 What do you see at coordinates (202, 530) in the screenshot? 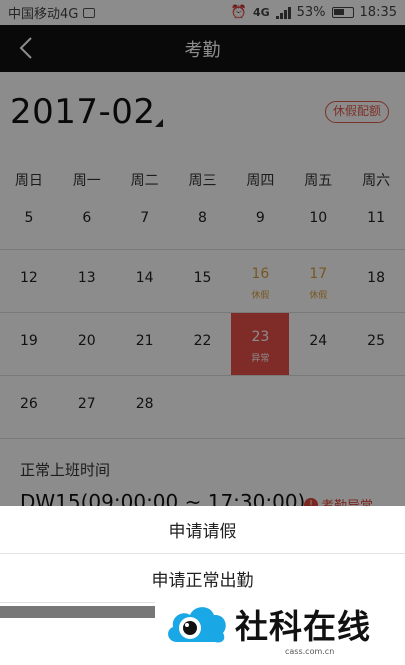
I see `apply-leave-button: 申请请假` at bounding box center [202, 530].